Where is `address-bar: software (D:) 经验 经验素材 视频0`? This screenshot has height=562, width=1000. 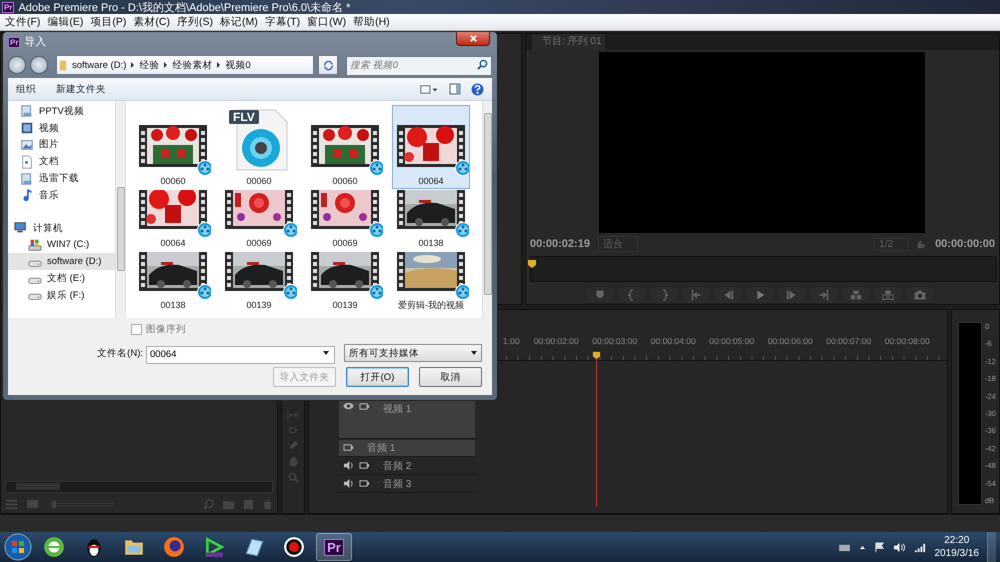
address-bar: software (D:) 经验 经验素材 视频0 is located at coordinates (185, 65).